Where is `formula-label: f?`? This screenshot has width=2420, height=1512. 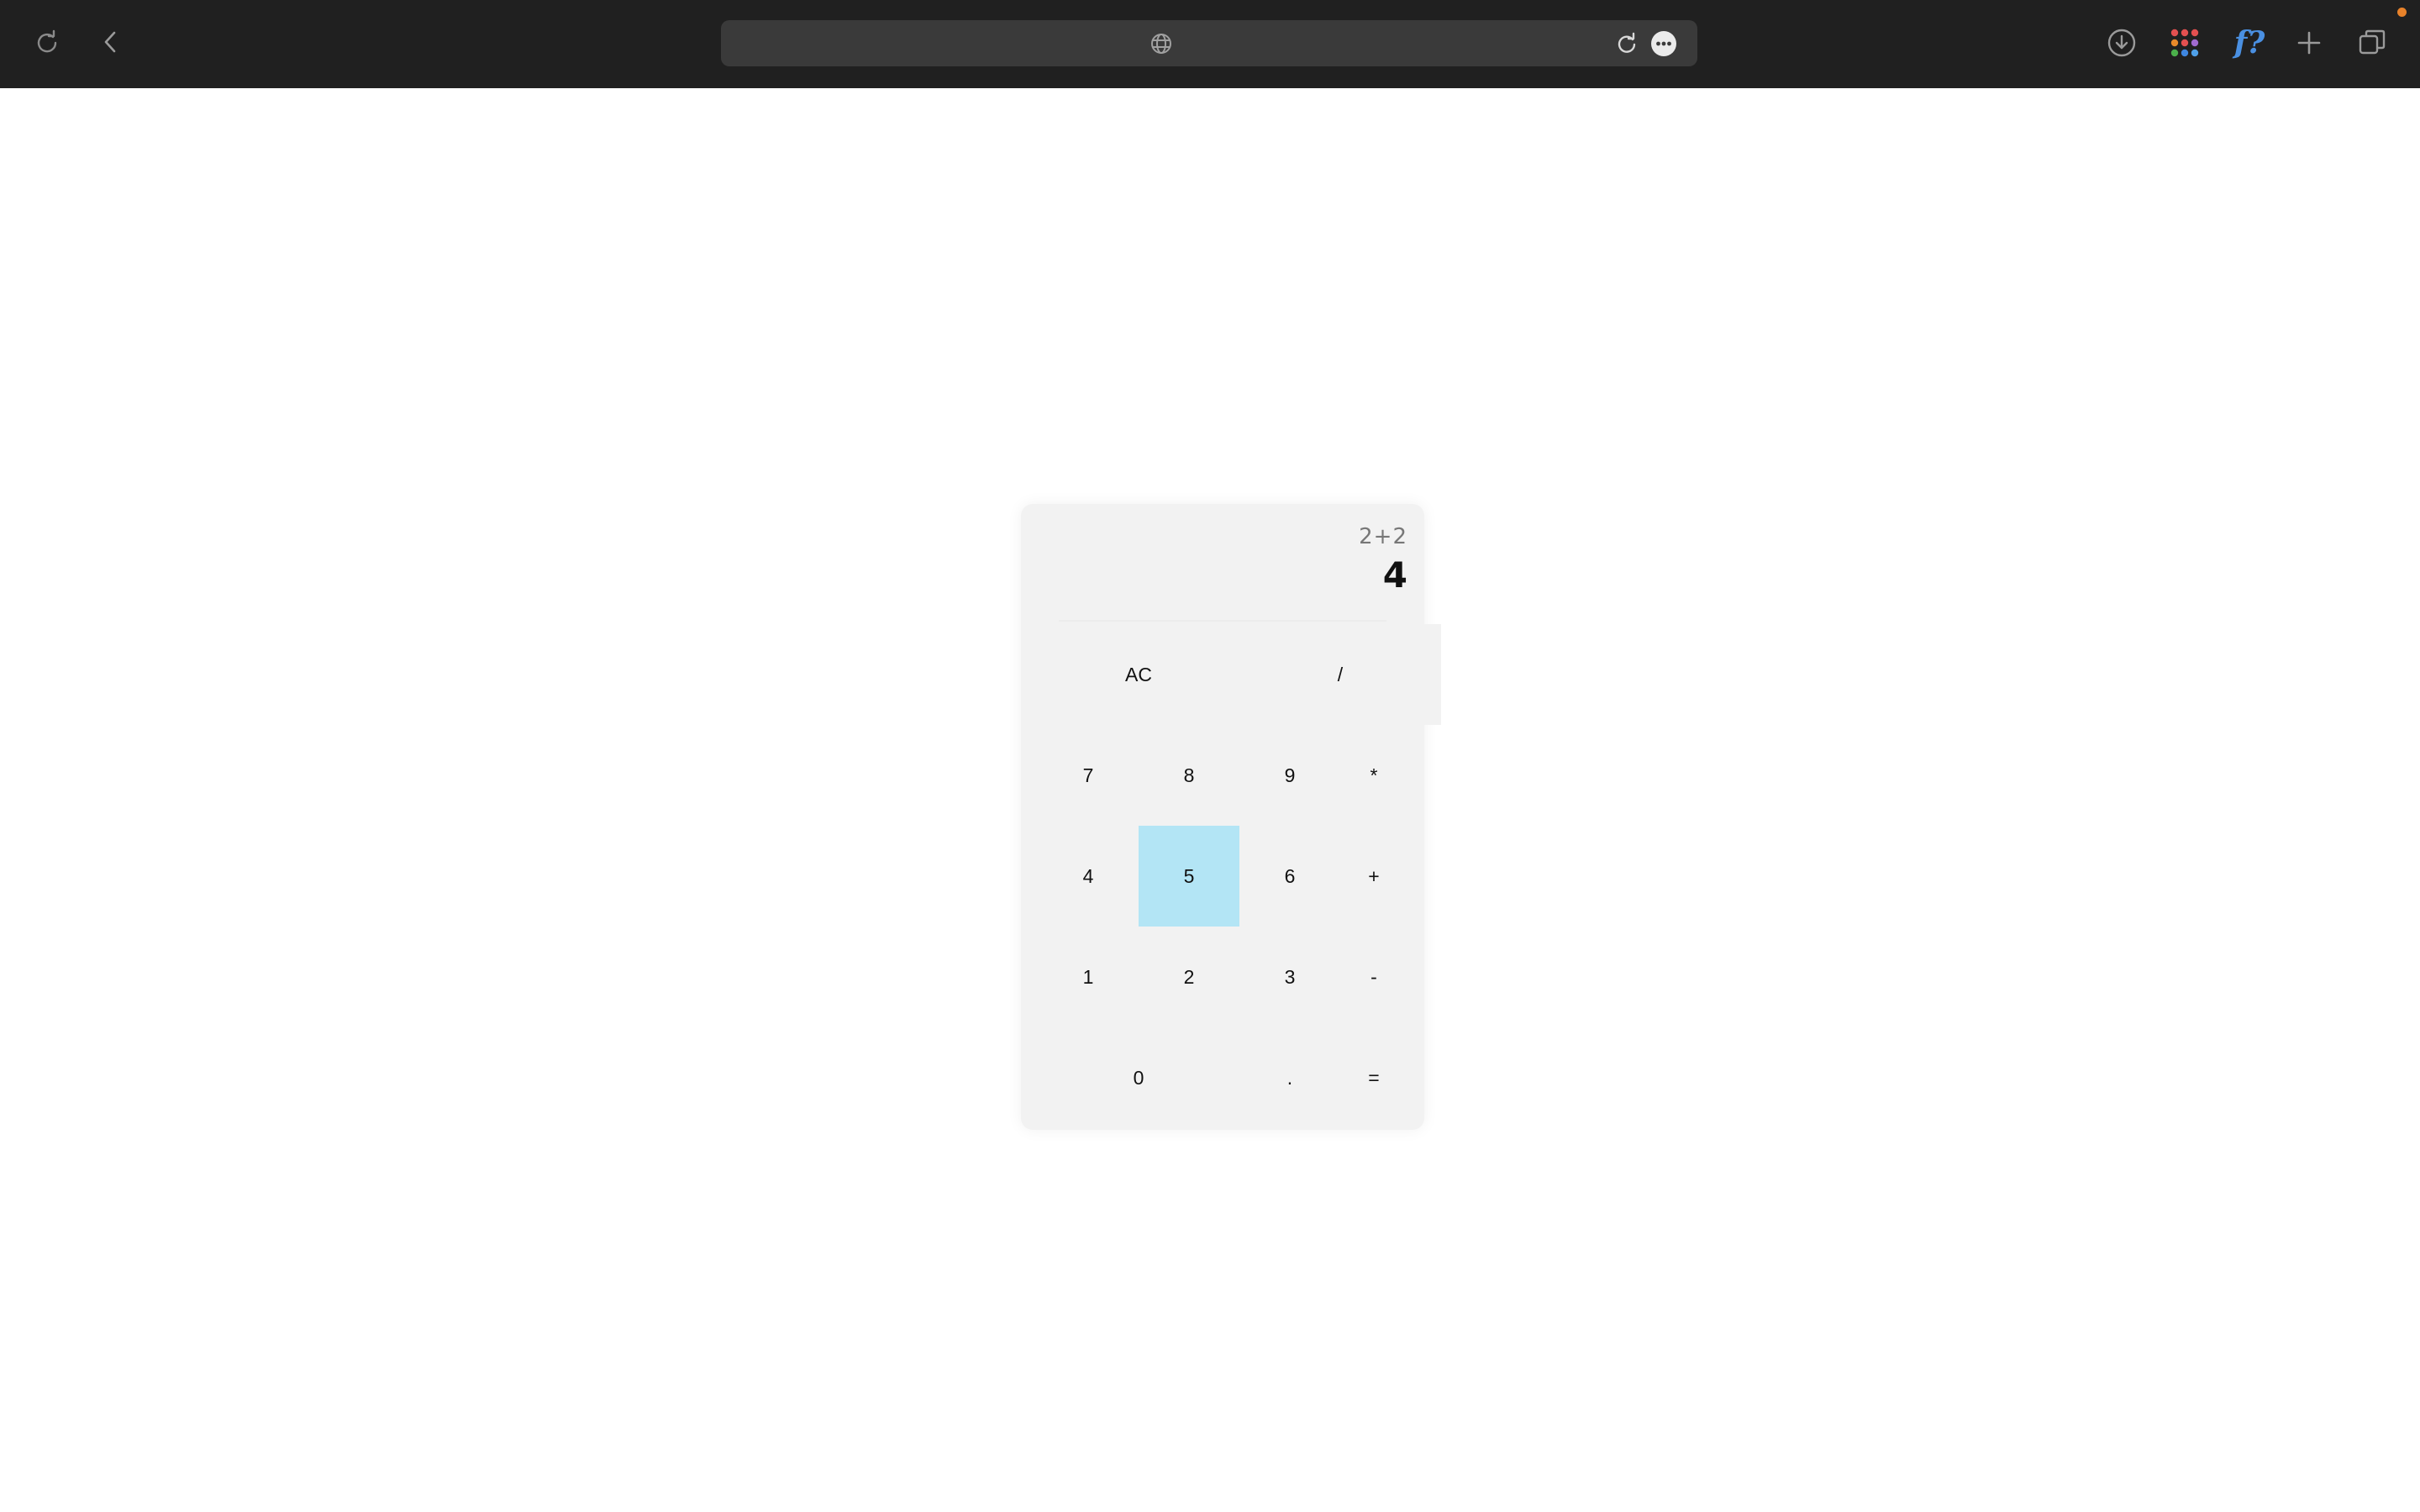 formula-label: f? is located at coordinates (2249, 42).